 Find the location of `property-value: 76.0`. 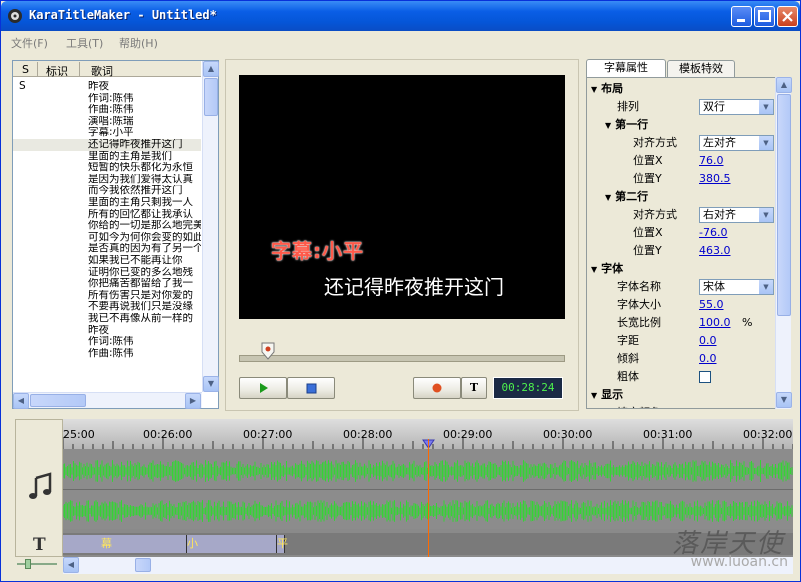

property-value: 76.0 is located at coordinates (711, 161).